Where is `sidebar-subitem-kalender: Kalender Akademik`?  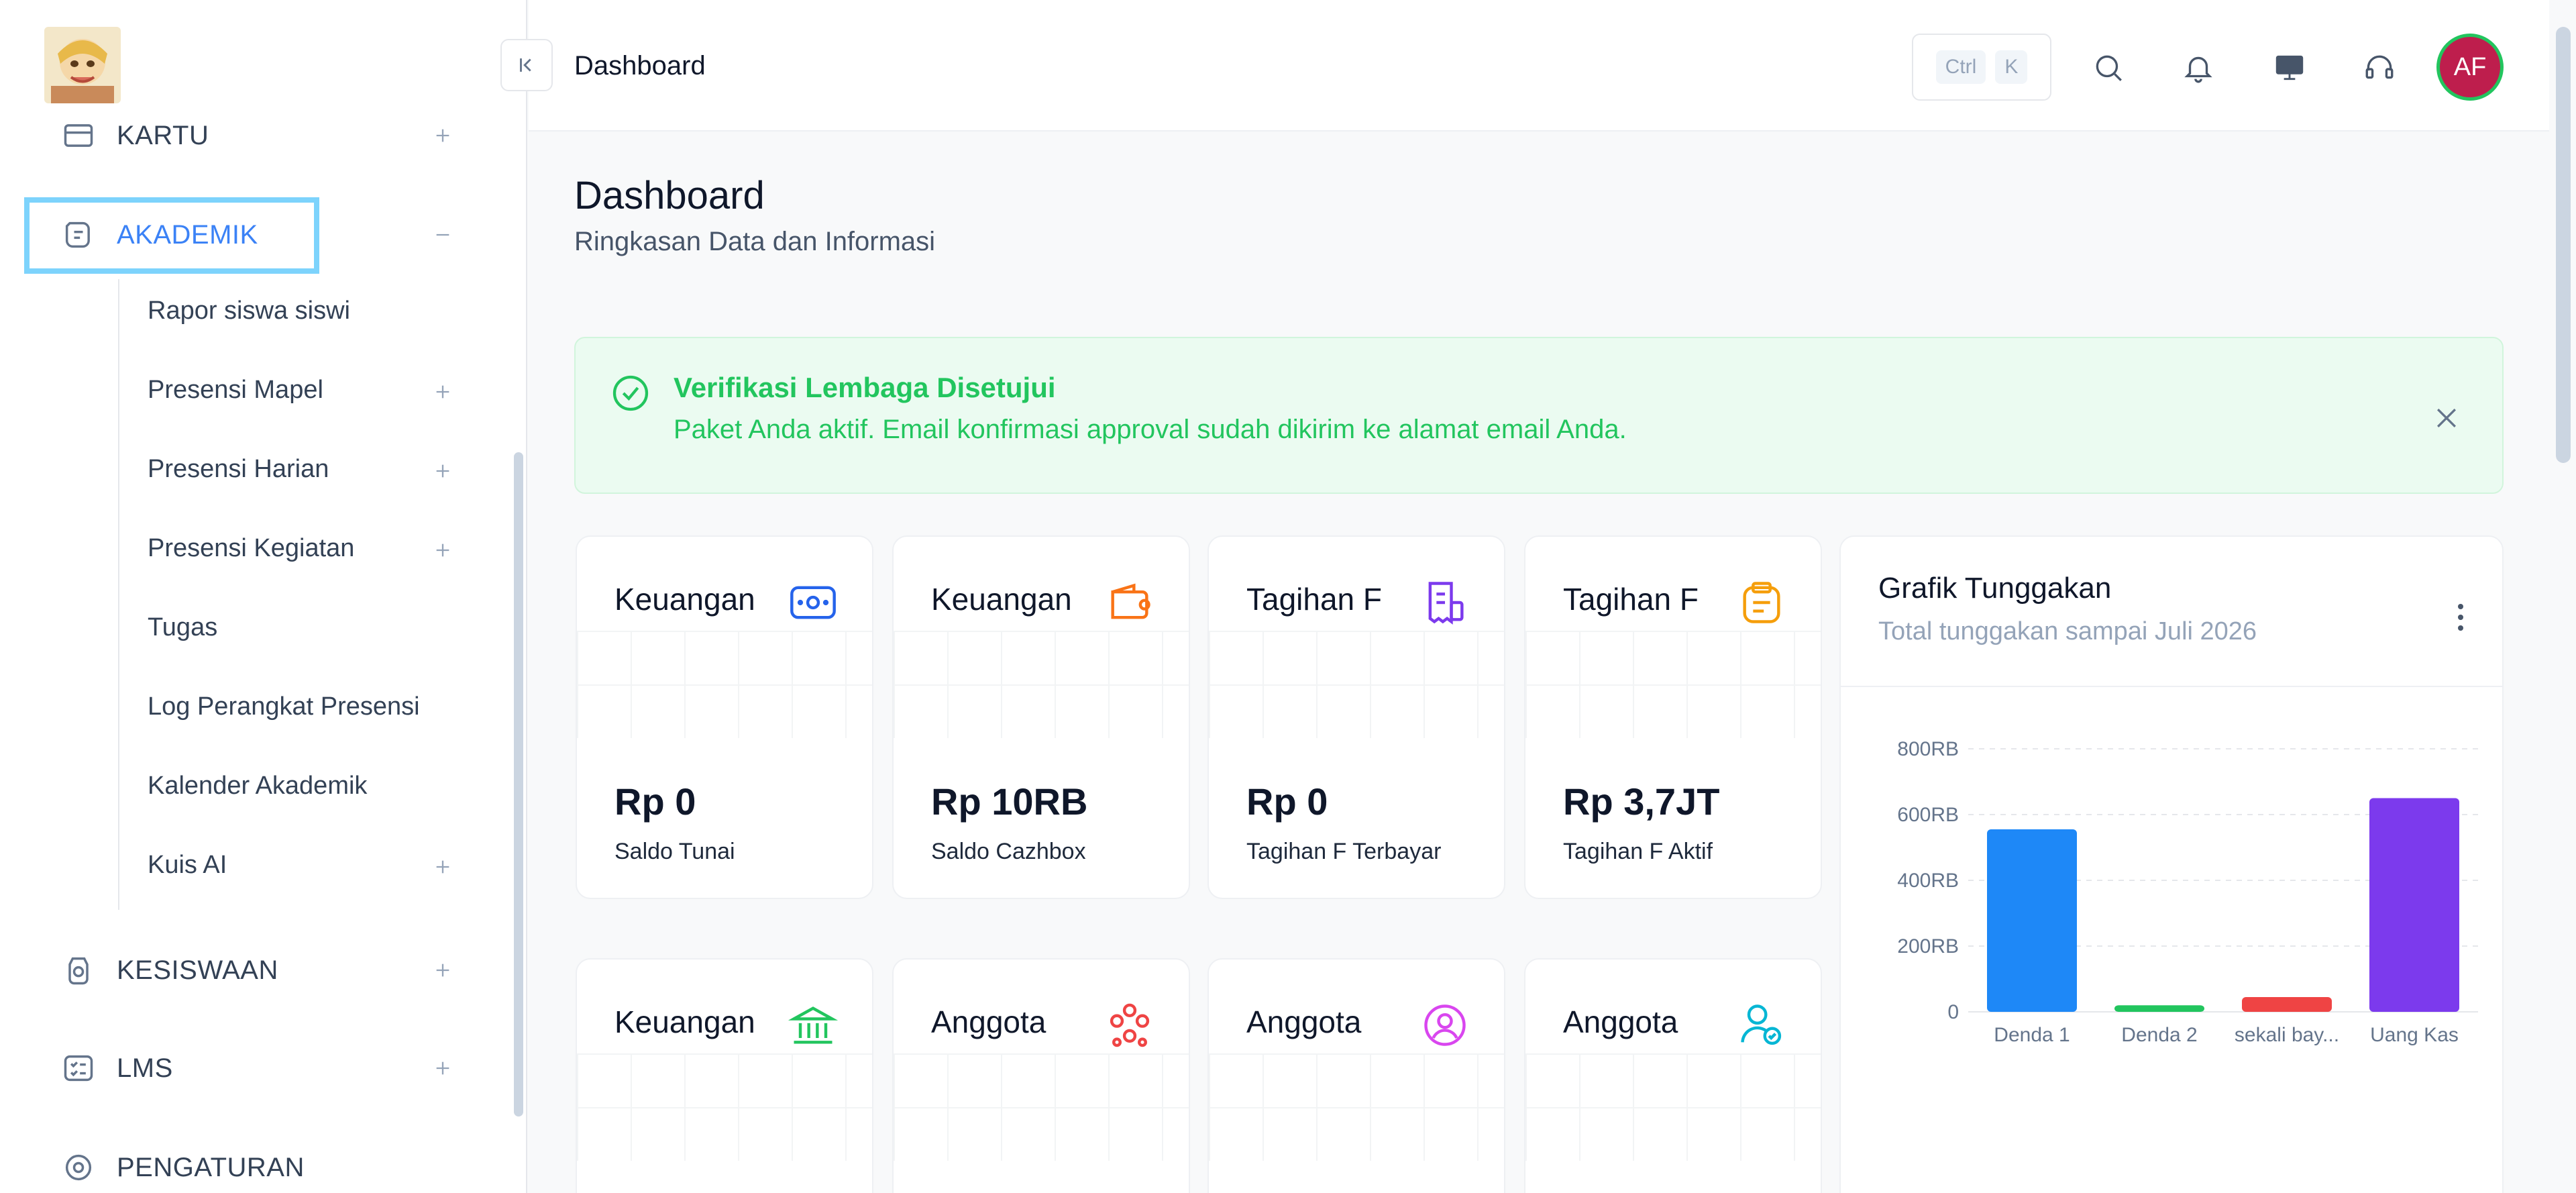
sidebar-subitem-kalender: Kalender Akademik is located at coordinates (257, 786).